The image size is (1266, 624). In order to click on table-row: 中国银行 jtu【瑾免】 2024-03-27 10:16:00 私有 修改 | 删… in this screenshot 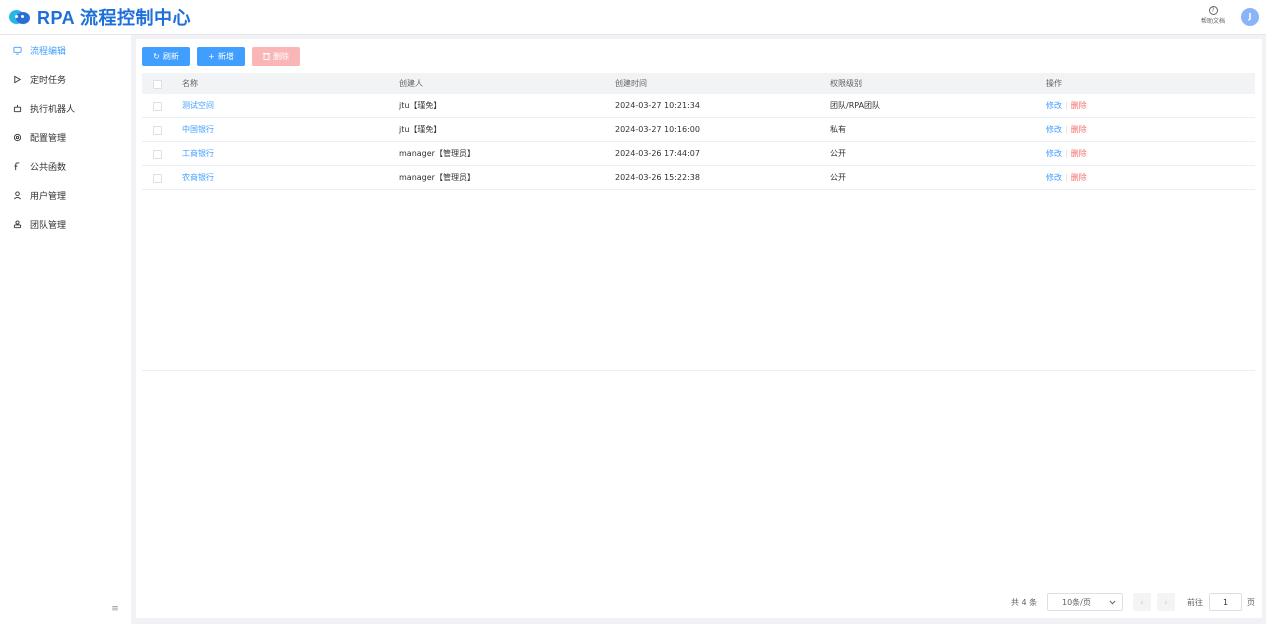, I will do `click(698, 130)`.